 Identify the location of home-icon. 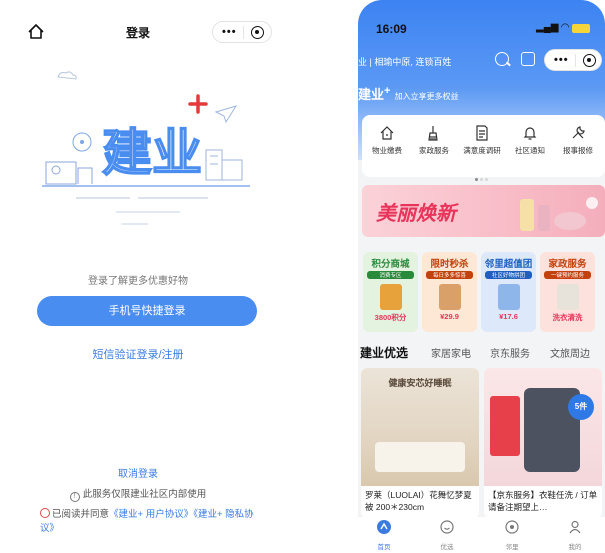
(384, 527).